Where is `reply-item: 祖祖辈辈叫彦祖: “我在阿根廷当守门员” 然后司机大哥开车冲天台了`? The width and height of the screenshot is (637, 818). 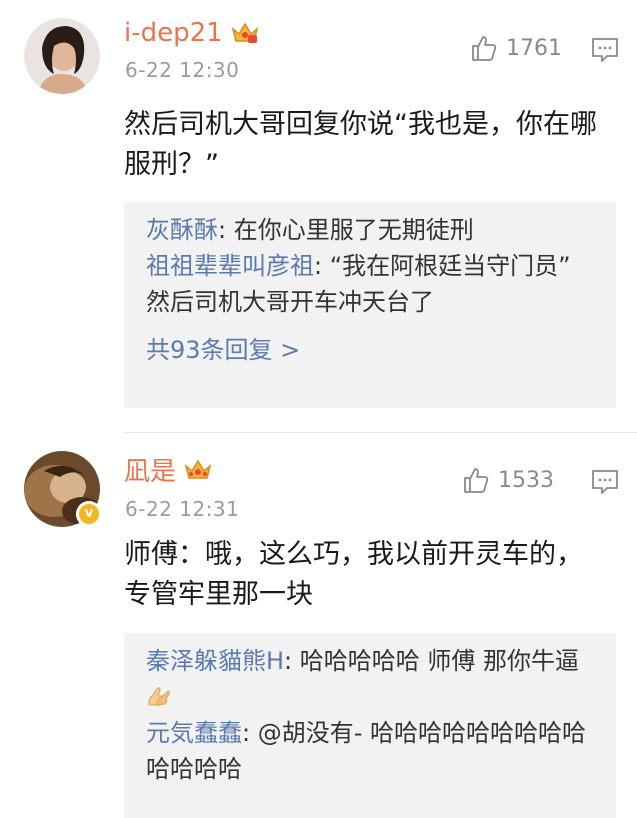
reply-item: 祖祖辈辈叫彦祖: “我在阿根廷当守门员” 然后司机大哥开车冲天台了 is located at coordinates (358, 284).